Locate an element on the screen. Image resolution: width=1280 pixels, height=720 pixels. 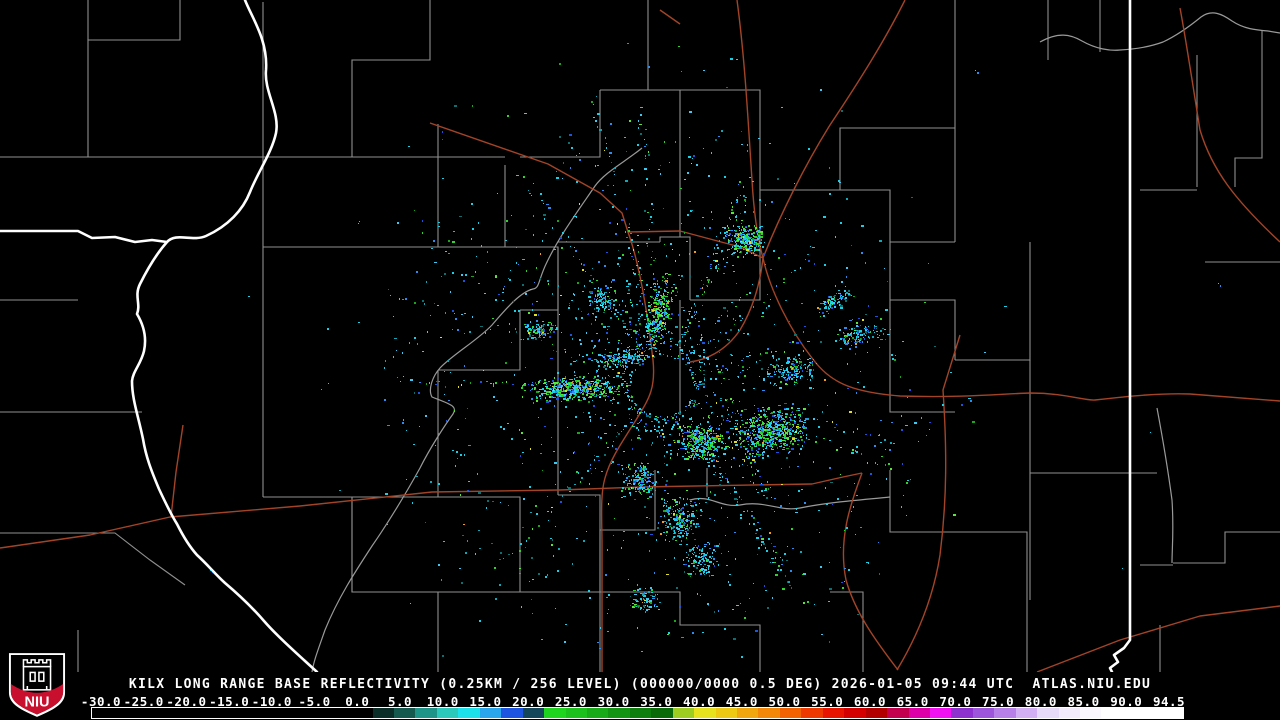
niu-logo: NIU is located at coordinates (37, 685).